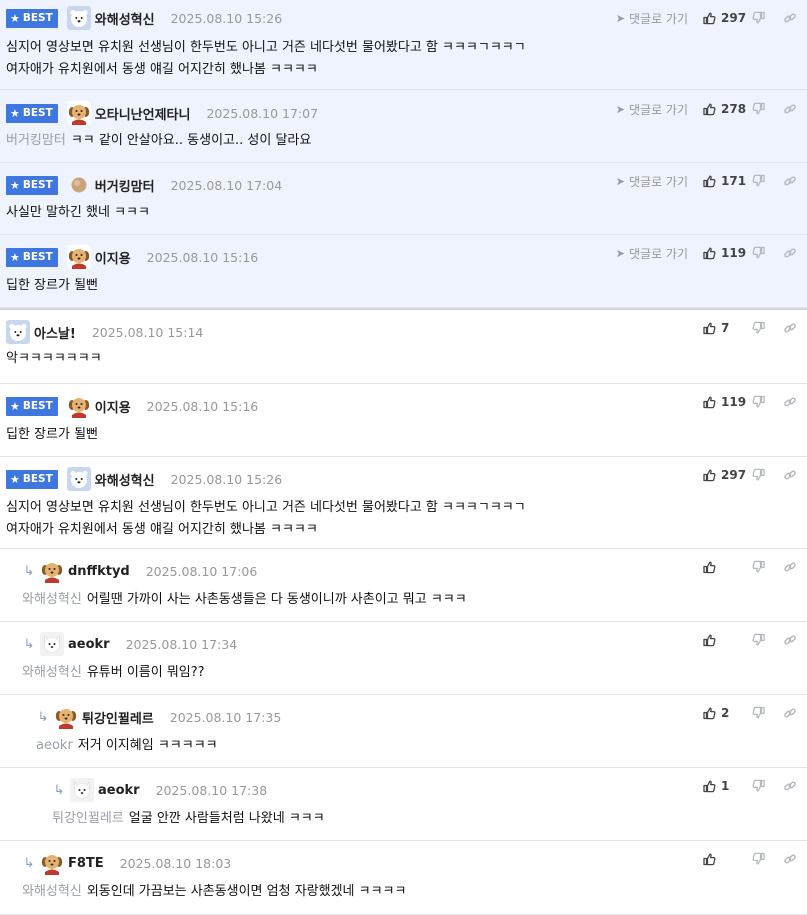 This screenshot has width=807, height=915. What do you see at coordinates (86, 863) in the screenshot?
I see `comment-author: F8TE` at bounding box center [86, 863].